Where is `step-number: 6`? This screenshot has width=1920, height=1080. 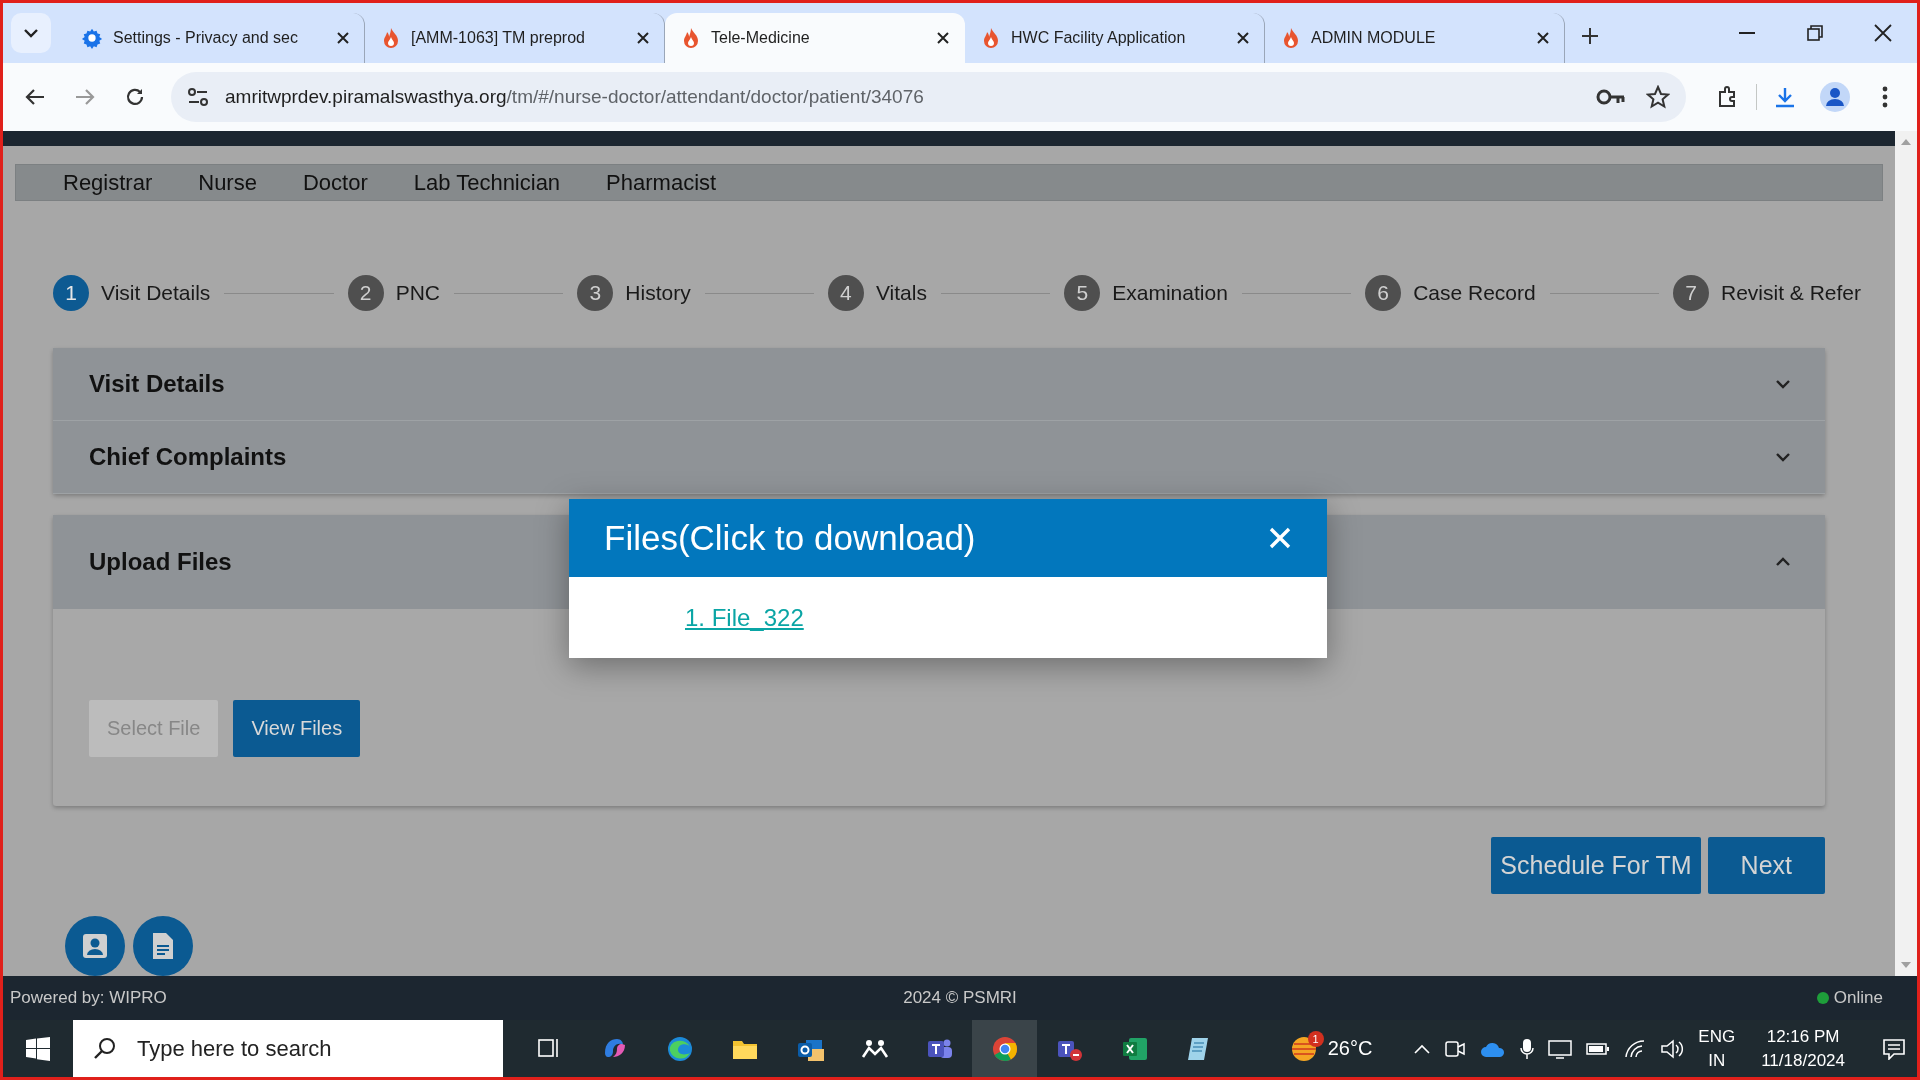
step-number: 6 is located at coordinates (1383, 293).